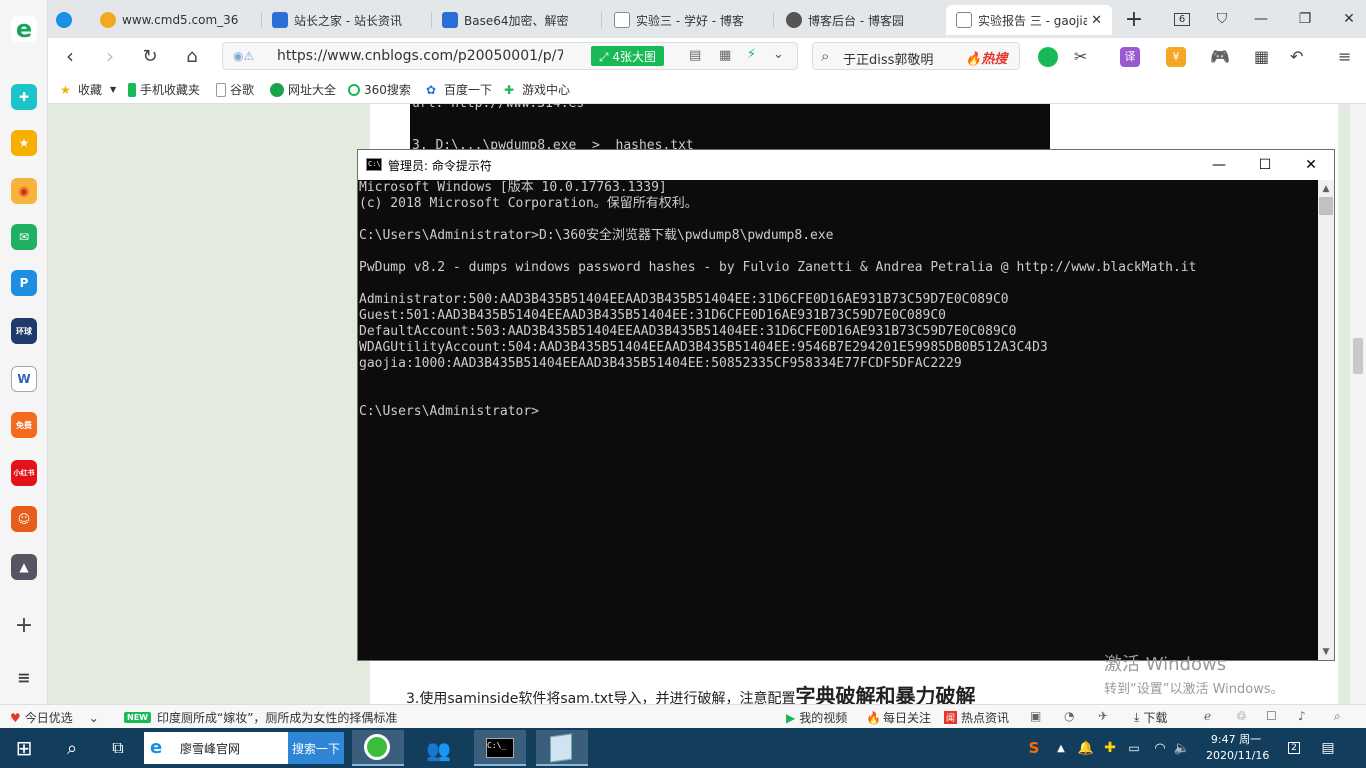  What do you see at coordinates (1358, 404) in the screenshot?
I see `page-scrollbar` at bounding box center [1358, 404].